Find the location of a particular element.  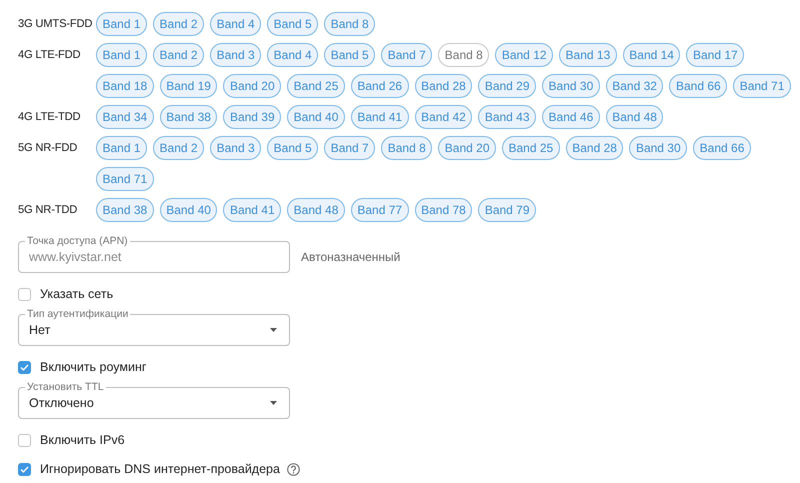

band-chip: Band 78 is located at coordinates (443, 210).